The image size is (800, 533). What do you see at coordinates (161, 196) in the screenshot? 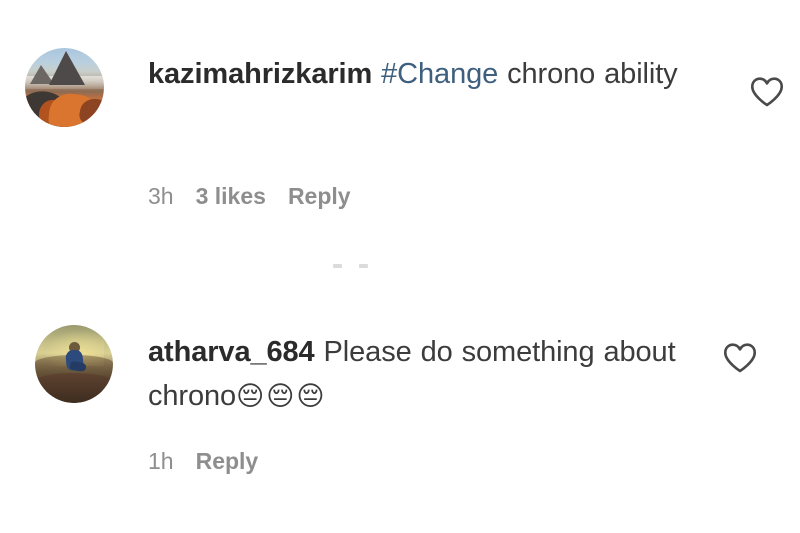
I see `comment-timestamp: 3h` at bounding box center [161, 196].